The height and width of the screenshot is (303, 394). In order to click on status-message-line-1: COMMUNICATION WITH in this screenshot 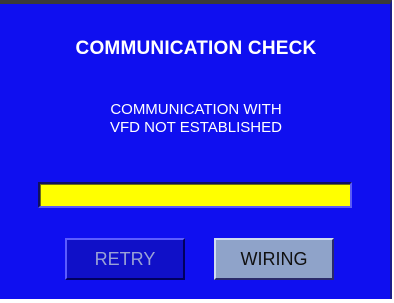, I will do `click(196, 109)`.